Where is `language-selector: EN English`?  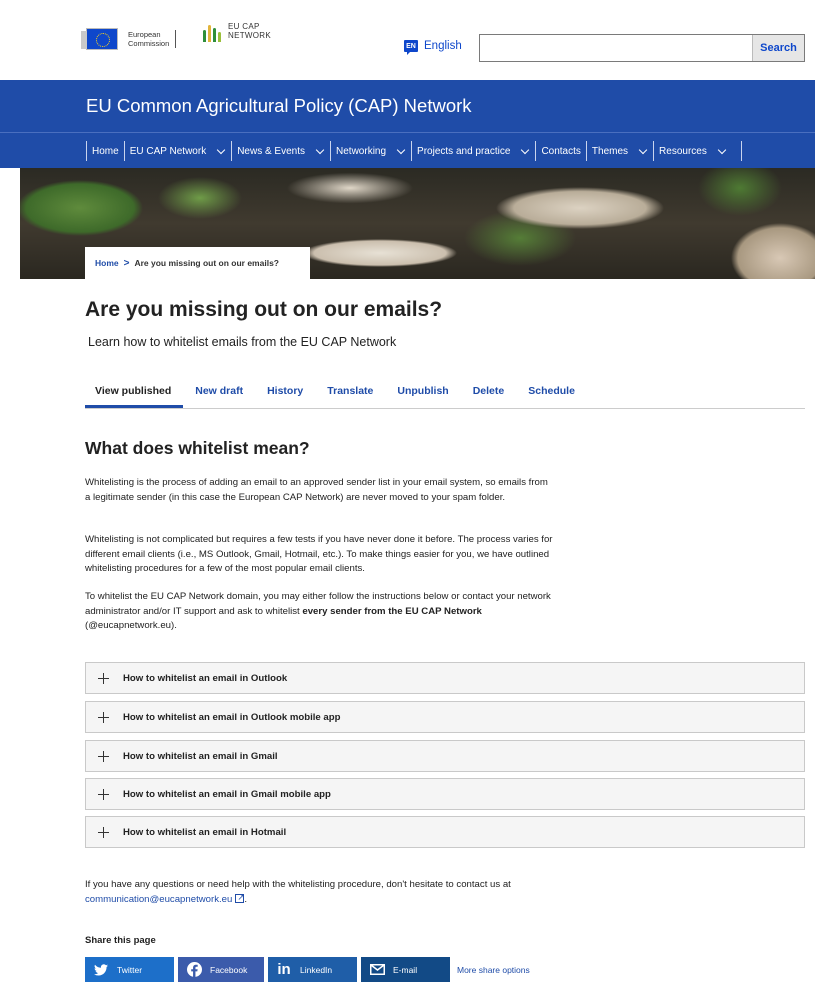
language-selector: EN English is located at coordinates (433, 47).